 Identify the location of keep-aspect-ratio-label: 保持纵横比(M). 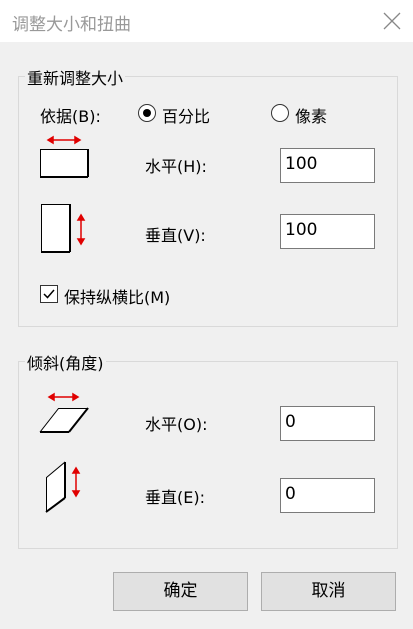
(117, 296).